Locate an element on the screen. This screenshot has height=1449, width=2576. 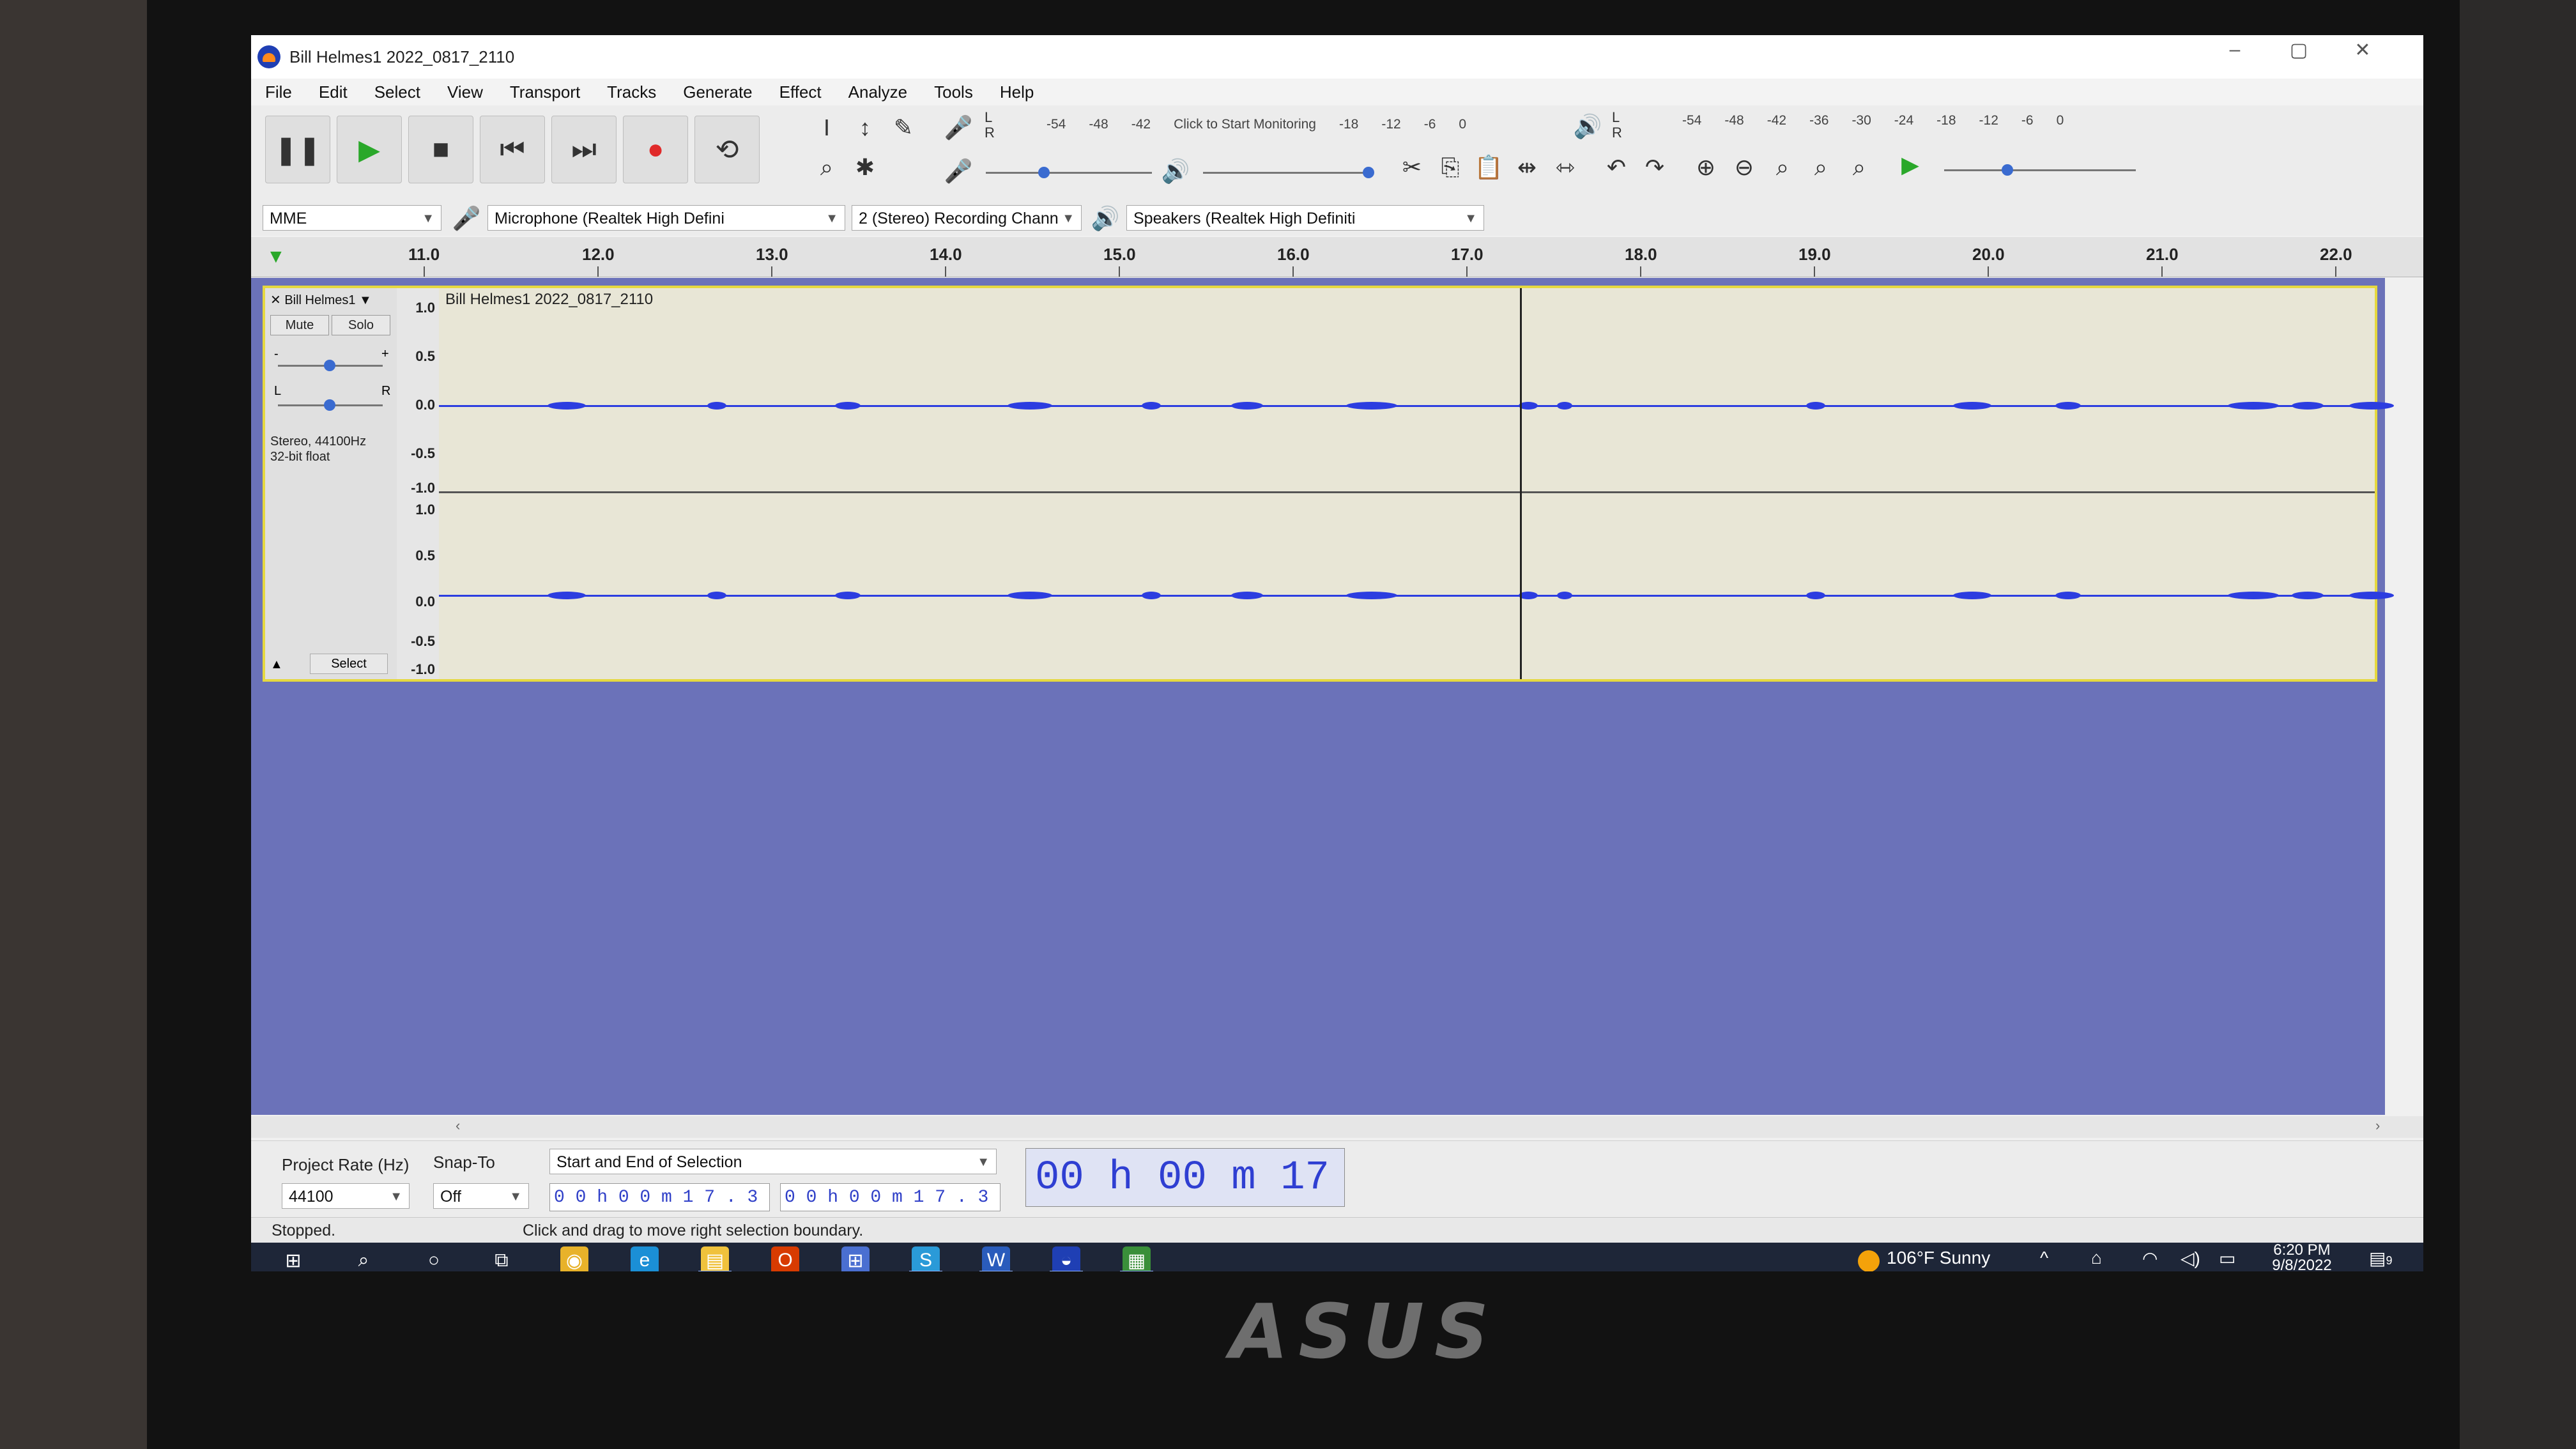
skip-start-button: ⏮ is located at coordinates (512, 149).